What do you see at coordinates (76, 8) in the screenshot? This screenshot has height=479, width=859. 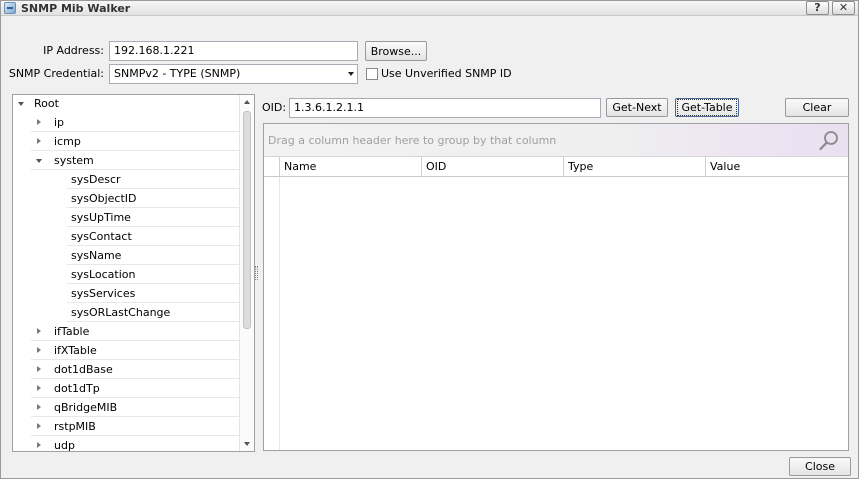 I see `window-title: SNMP Mib Walker` at bounding box center [76, 8].